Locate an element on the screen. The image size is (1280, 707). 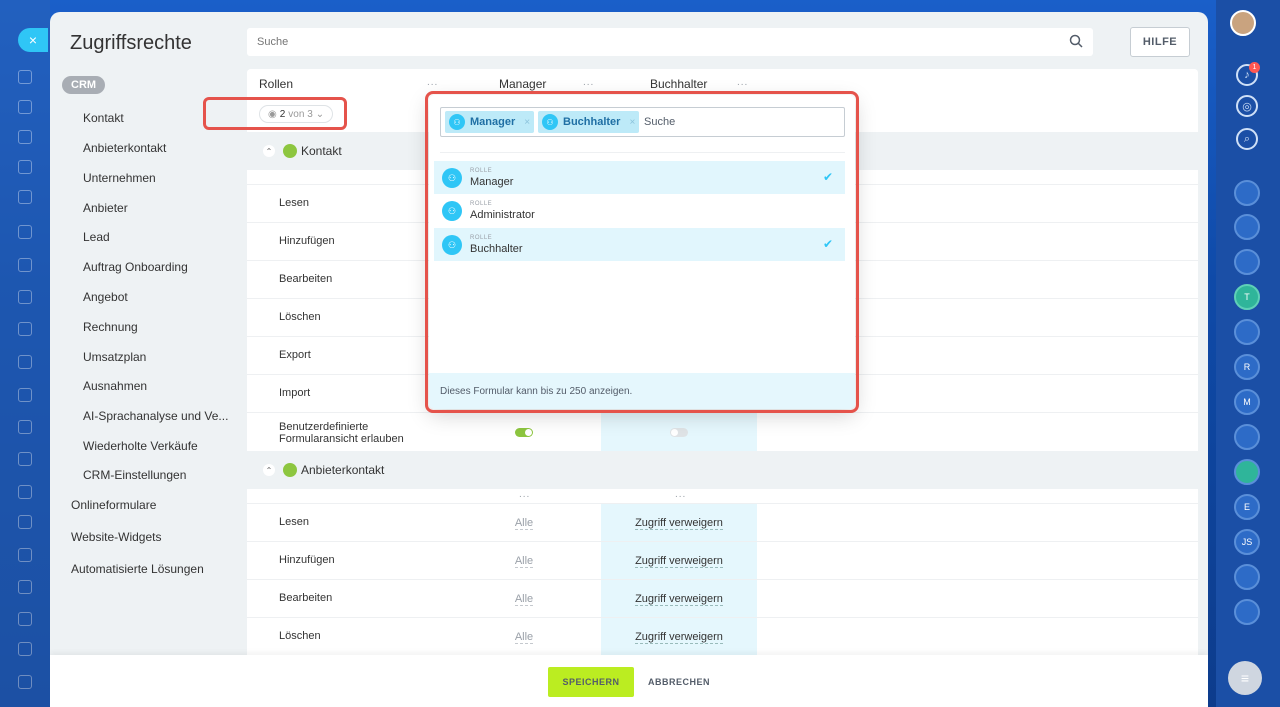
search-chat-icon: ⌕ is located at coordinates (1247, 139).